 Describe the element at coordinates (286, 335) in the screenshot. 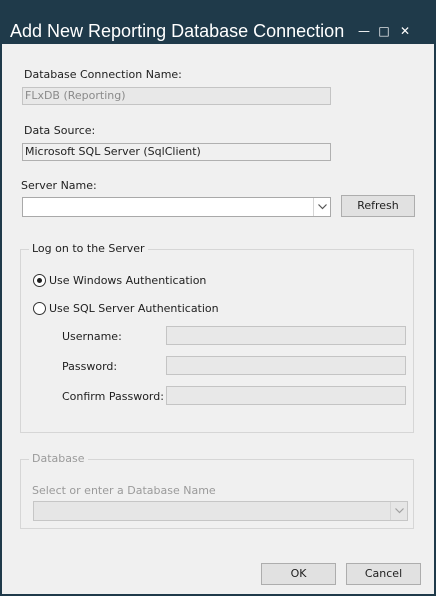

I see `username-field` at that location.